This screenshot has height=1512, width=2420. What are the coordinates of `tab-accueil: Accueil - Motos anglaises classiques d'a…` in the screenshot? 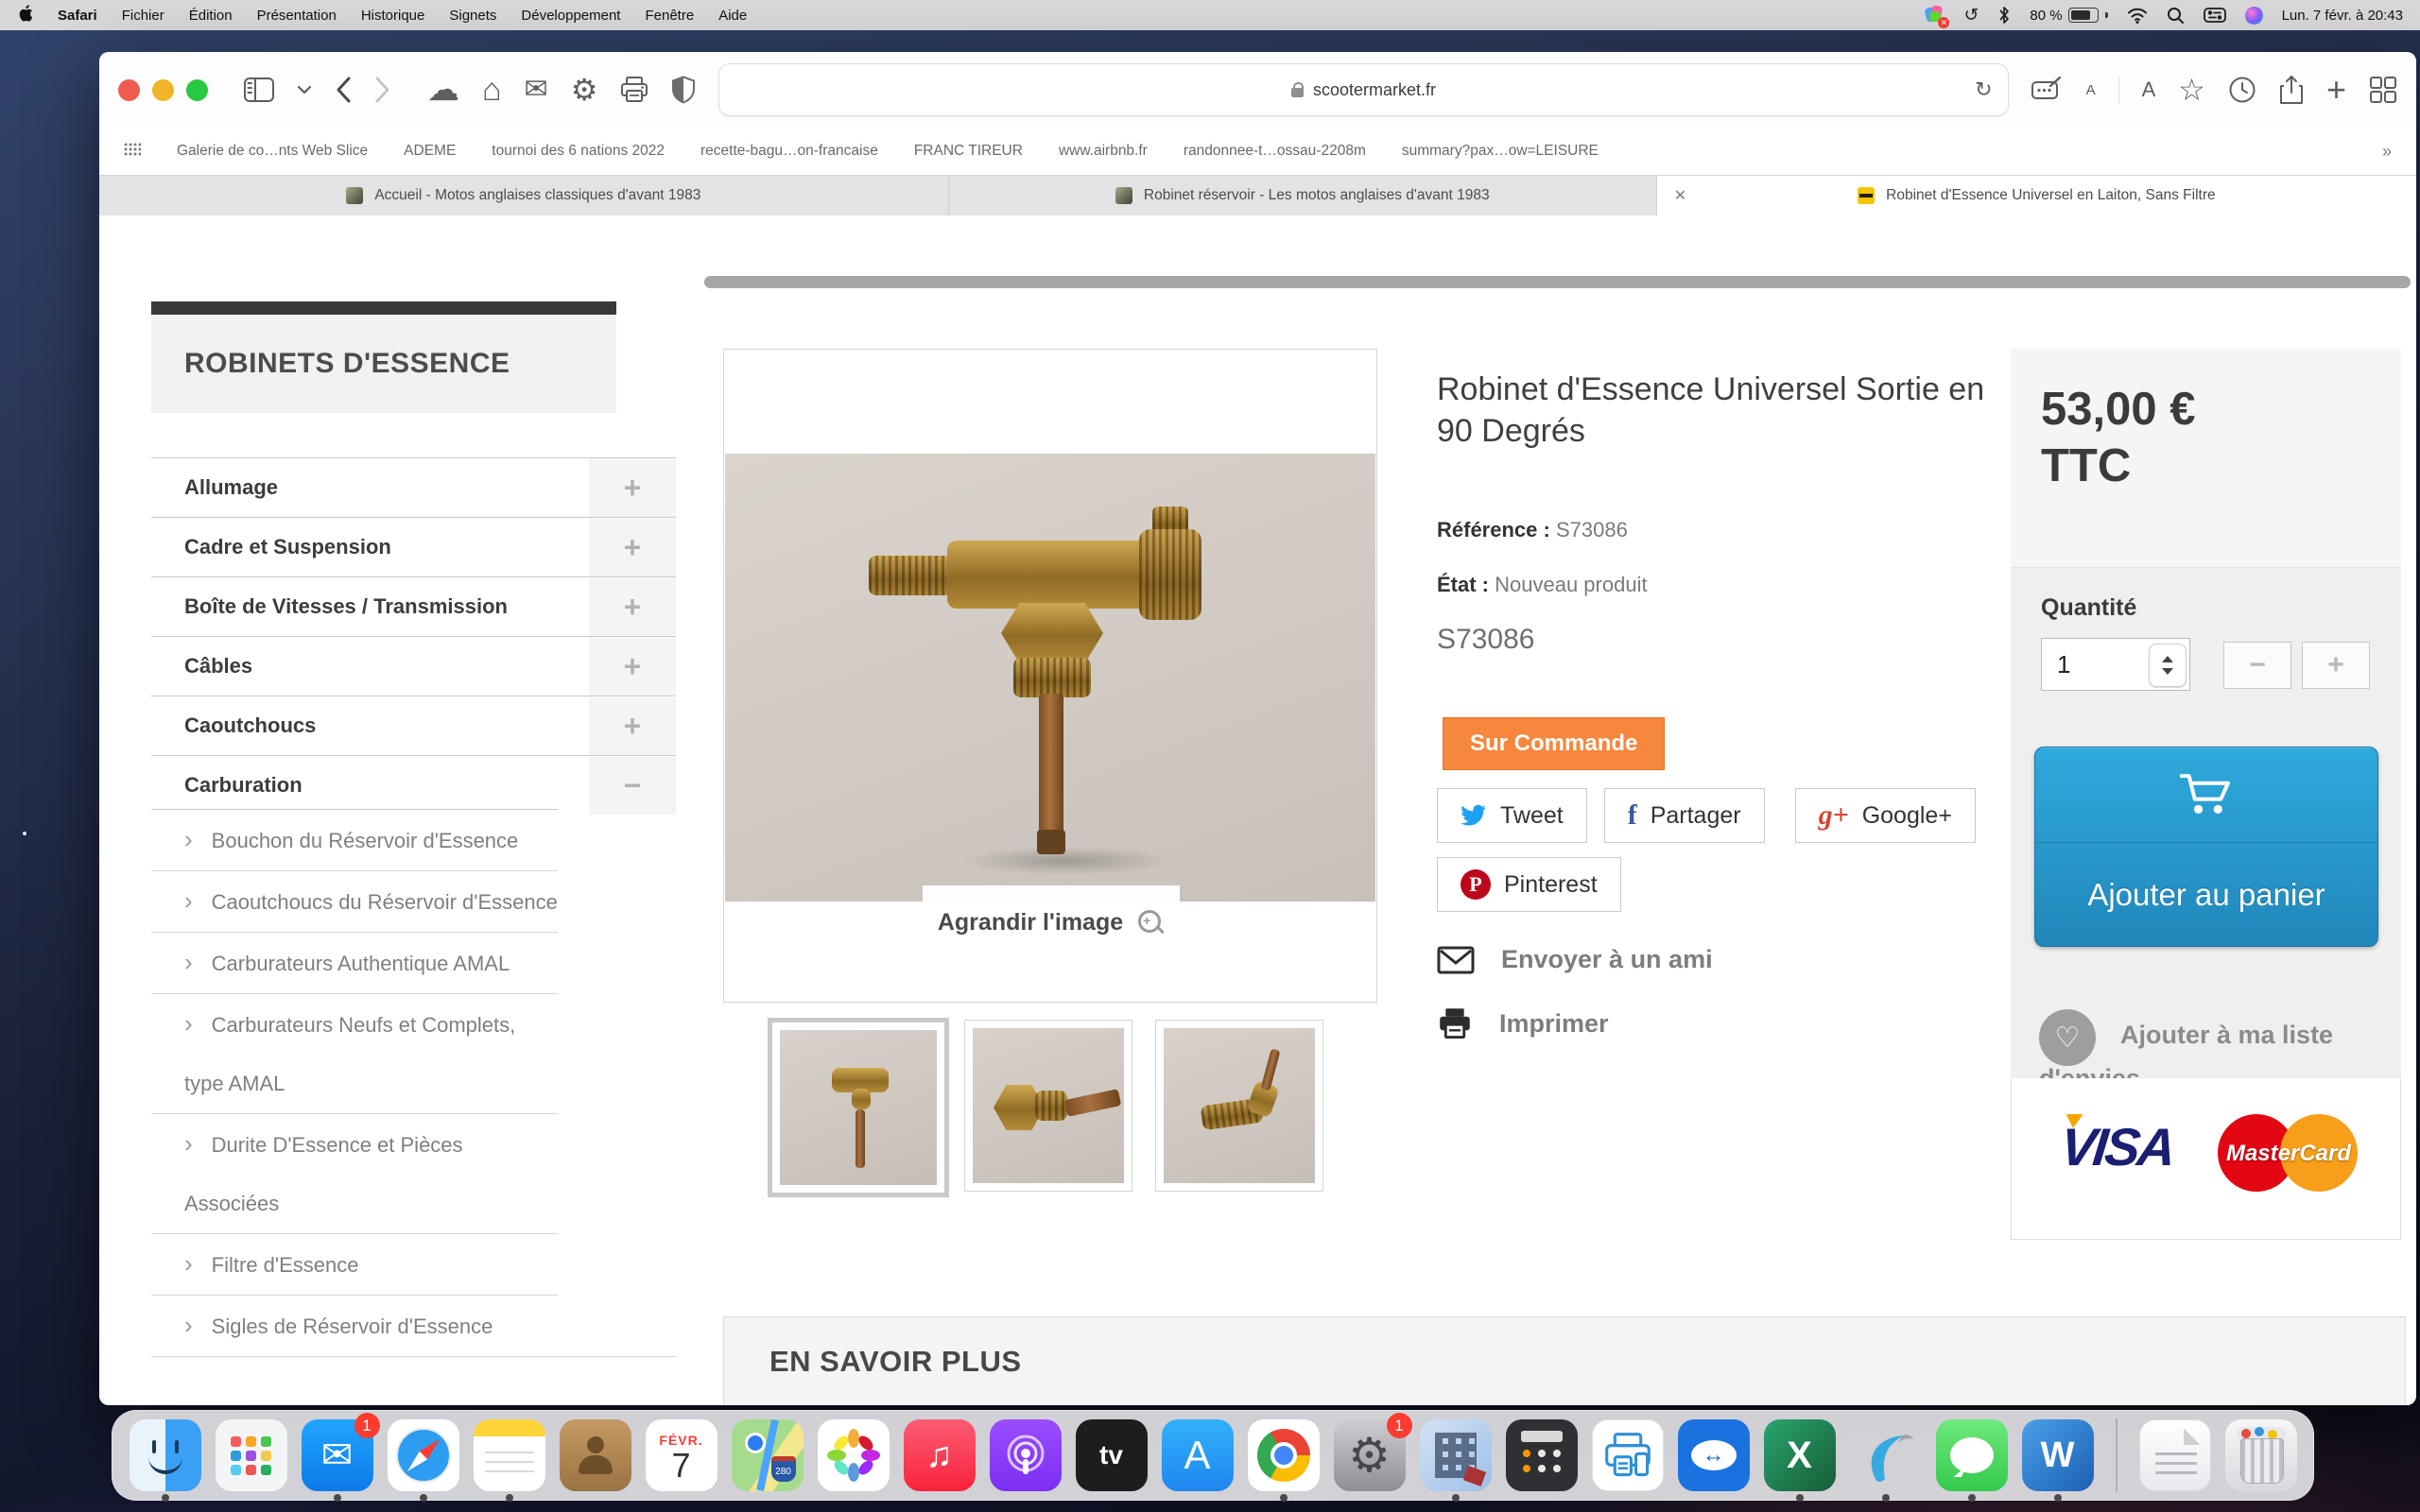 It's located at (524, 195).